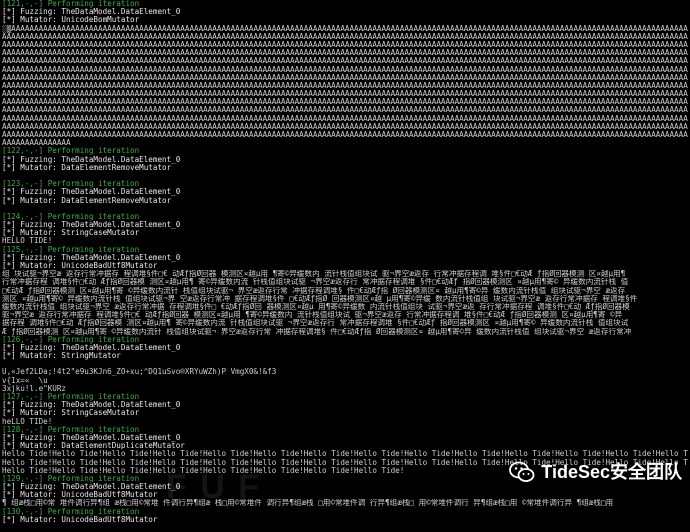 This screenshot has height=532, width=690. What do you see at coordinates (25, 380) in the screenshot?
I see `payload-line: v{1x=« \u` at bounding box center [25, 380].